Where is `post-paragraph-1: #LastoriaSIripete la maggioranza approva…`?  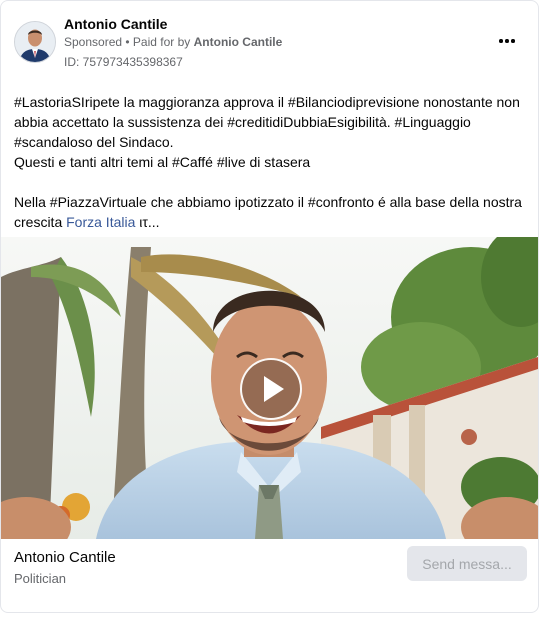
post-paragraph-1: #LastoriaSIripete la maggioranza approva… is located at coordinates (267, 122).